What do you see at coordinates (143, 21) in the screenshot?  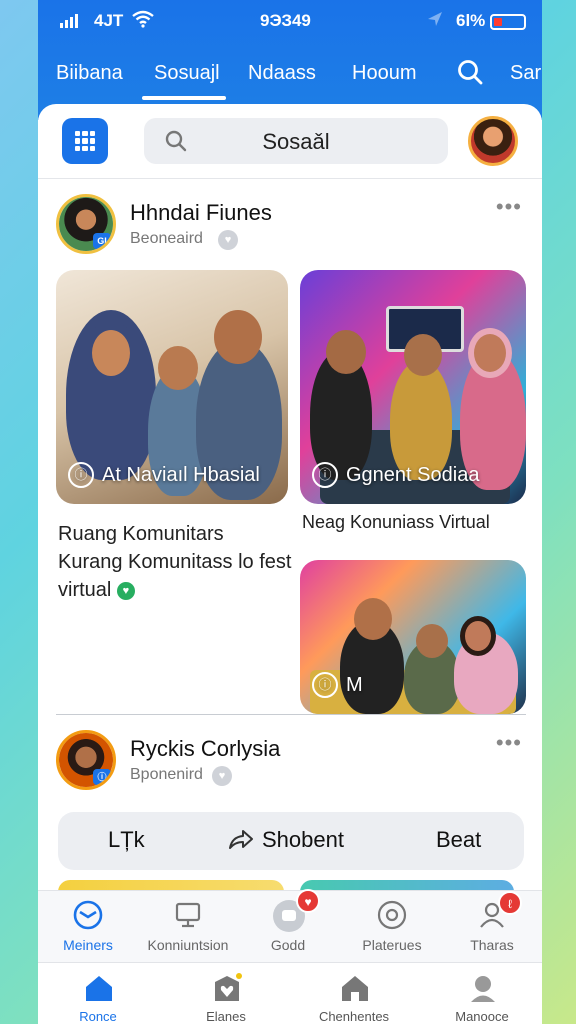 I see `wifi-icon` at bounding box center [143, 21].